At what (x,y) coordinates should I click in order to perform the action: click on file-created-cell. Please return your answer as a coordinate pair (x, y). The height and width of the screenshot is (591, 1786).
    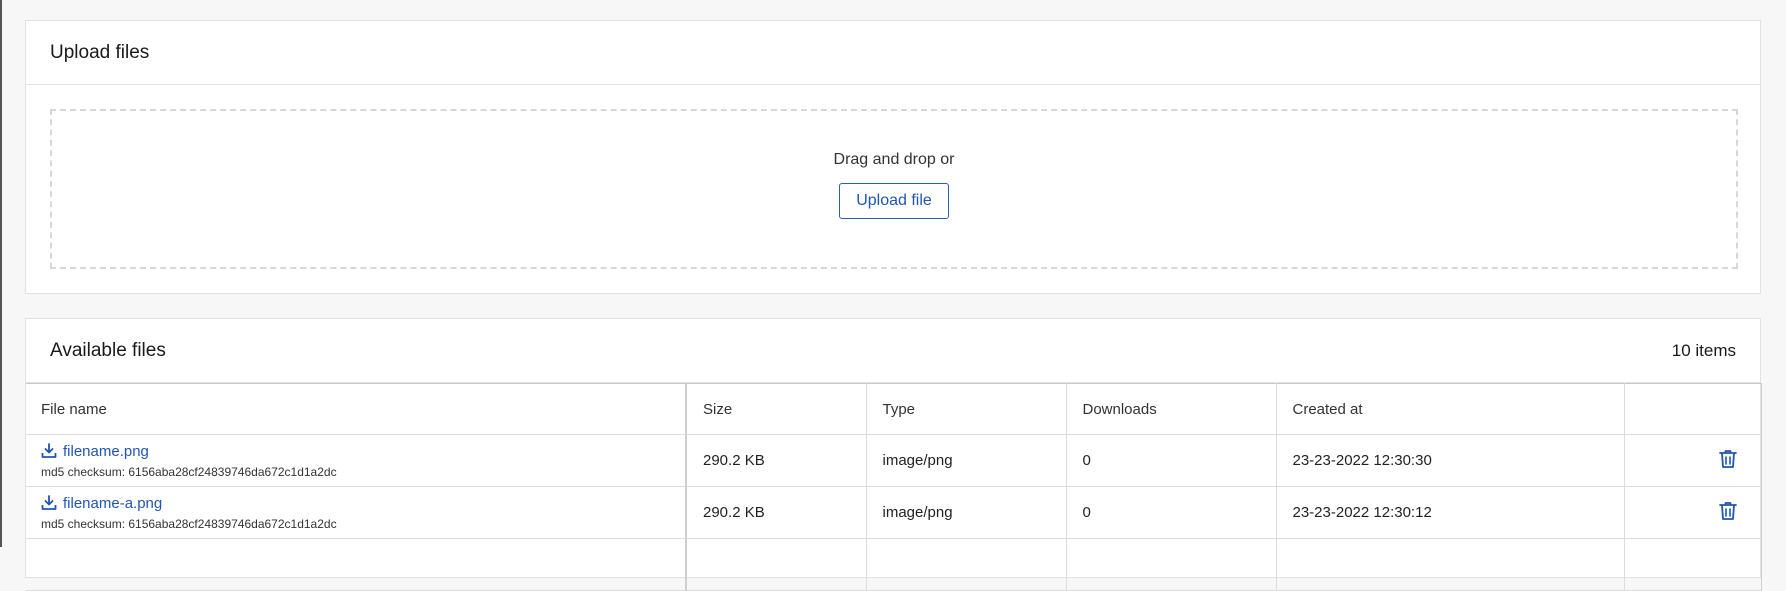
    Looking at the image, I should click on (1450, 564).